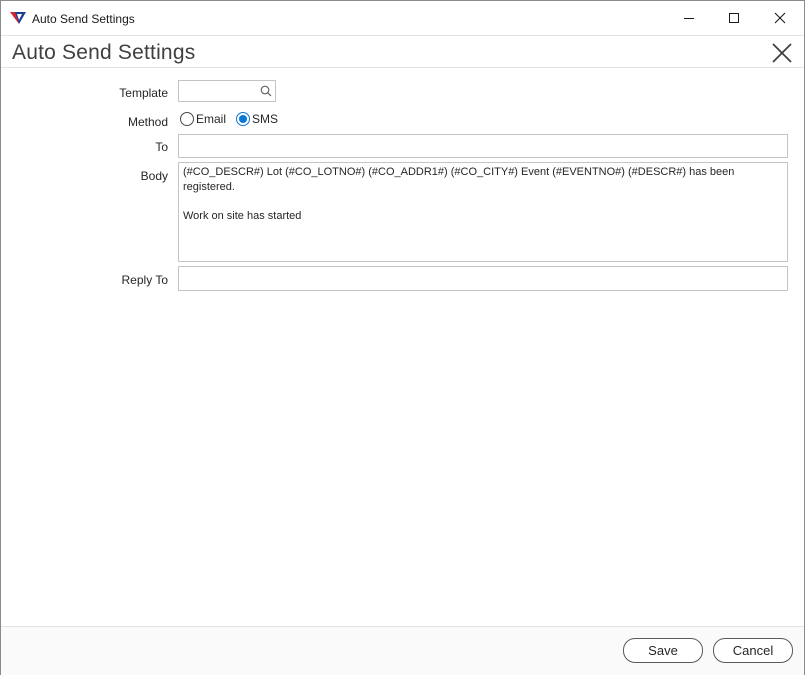 This screenshot has height=675, width=805. I want to click on template-input, so click(218, 91).